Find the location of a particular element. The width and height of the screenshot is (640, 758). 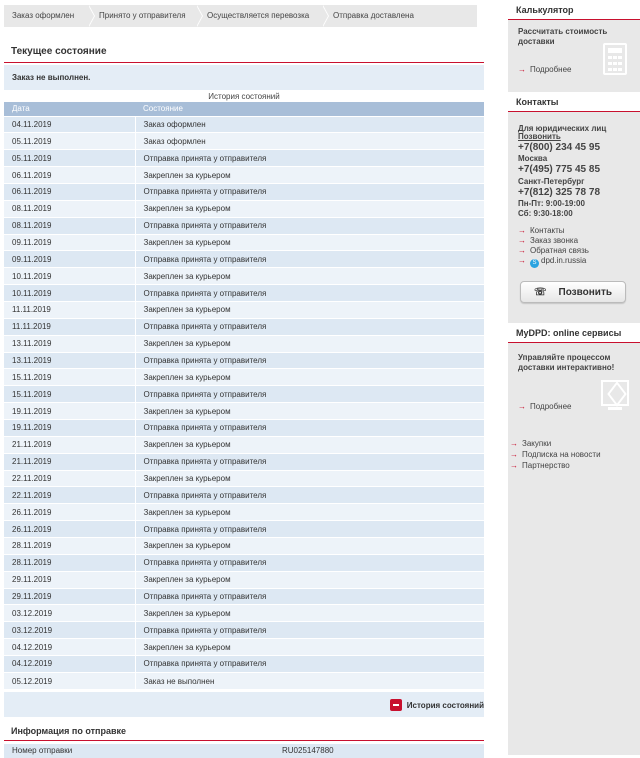

history-toggle-label: История состояний is located at coordinates (445, 705).